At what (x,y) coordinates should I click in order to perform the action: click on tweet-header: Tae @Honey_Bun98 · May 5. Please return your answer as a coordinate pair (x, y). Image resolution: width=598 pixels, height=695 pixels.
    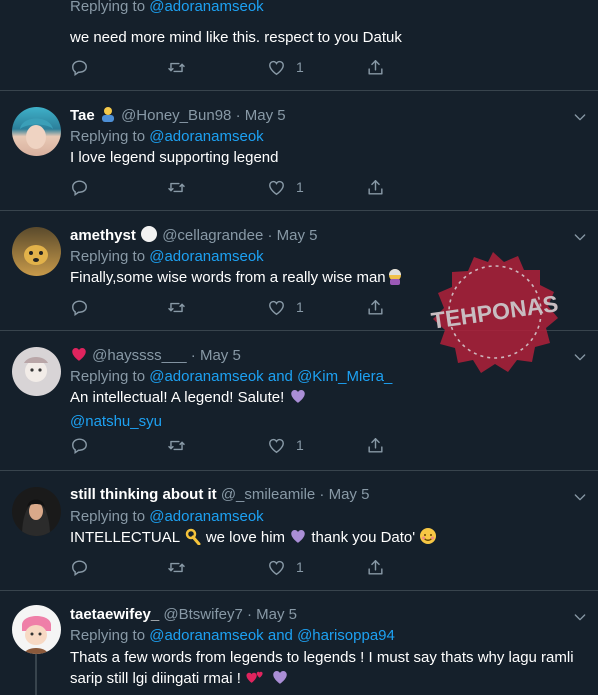
    Looking at the image, I should click on (319, 117).